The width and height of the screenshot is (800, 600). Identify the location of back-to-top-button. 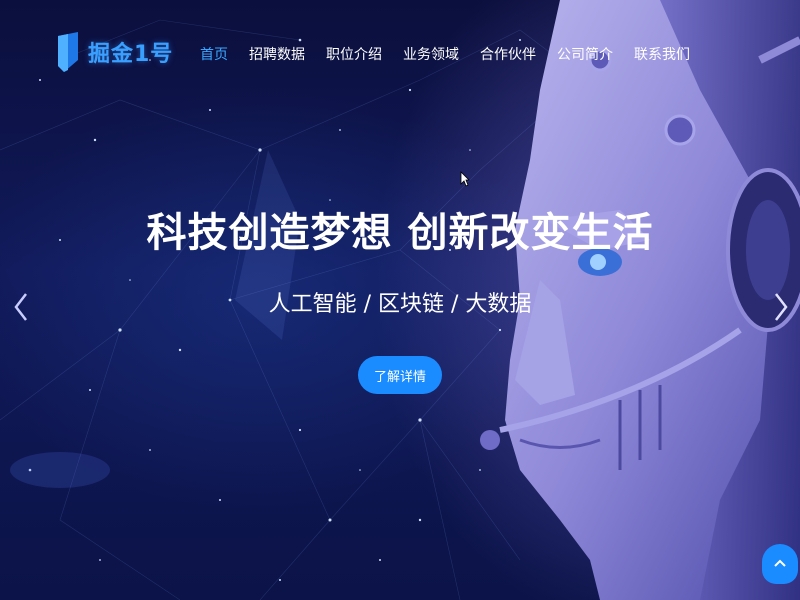
(780, 564).